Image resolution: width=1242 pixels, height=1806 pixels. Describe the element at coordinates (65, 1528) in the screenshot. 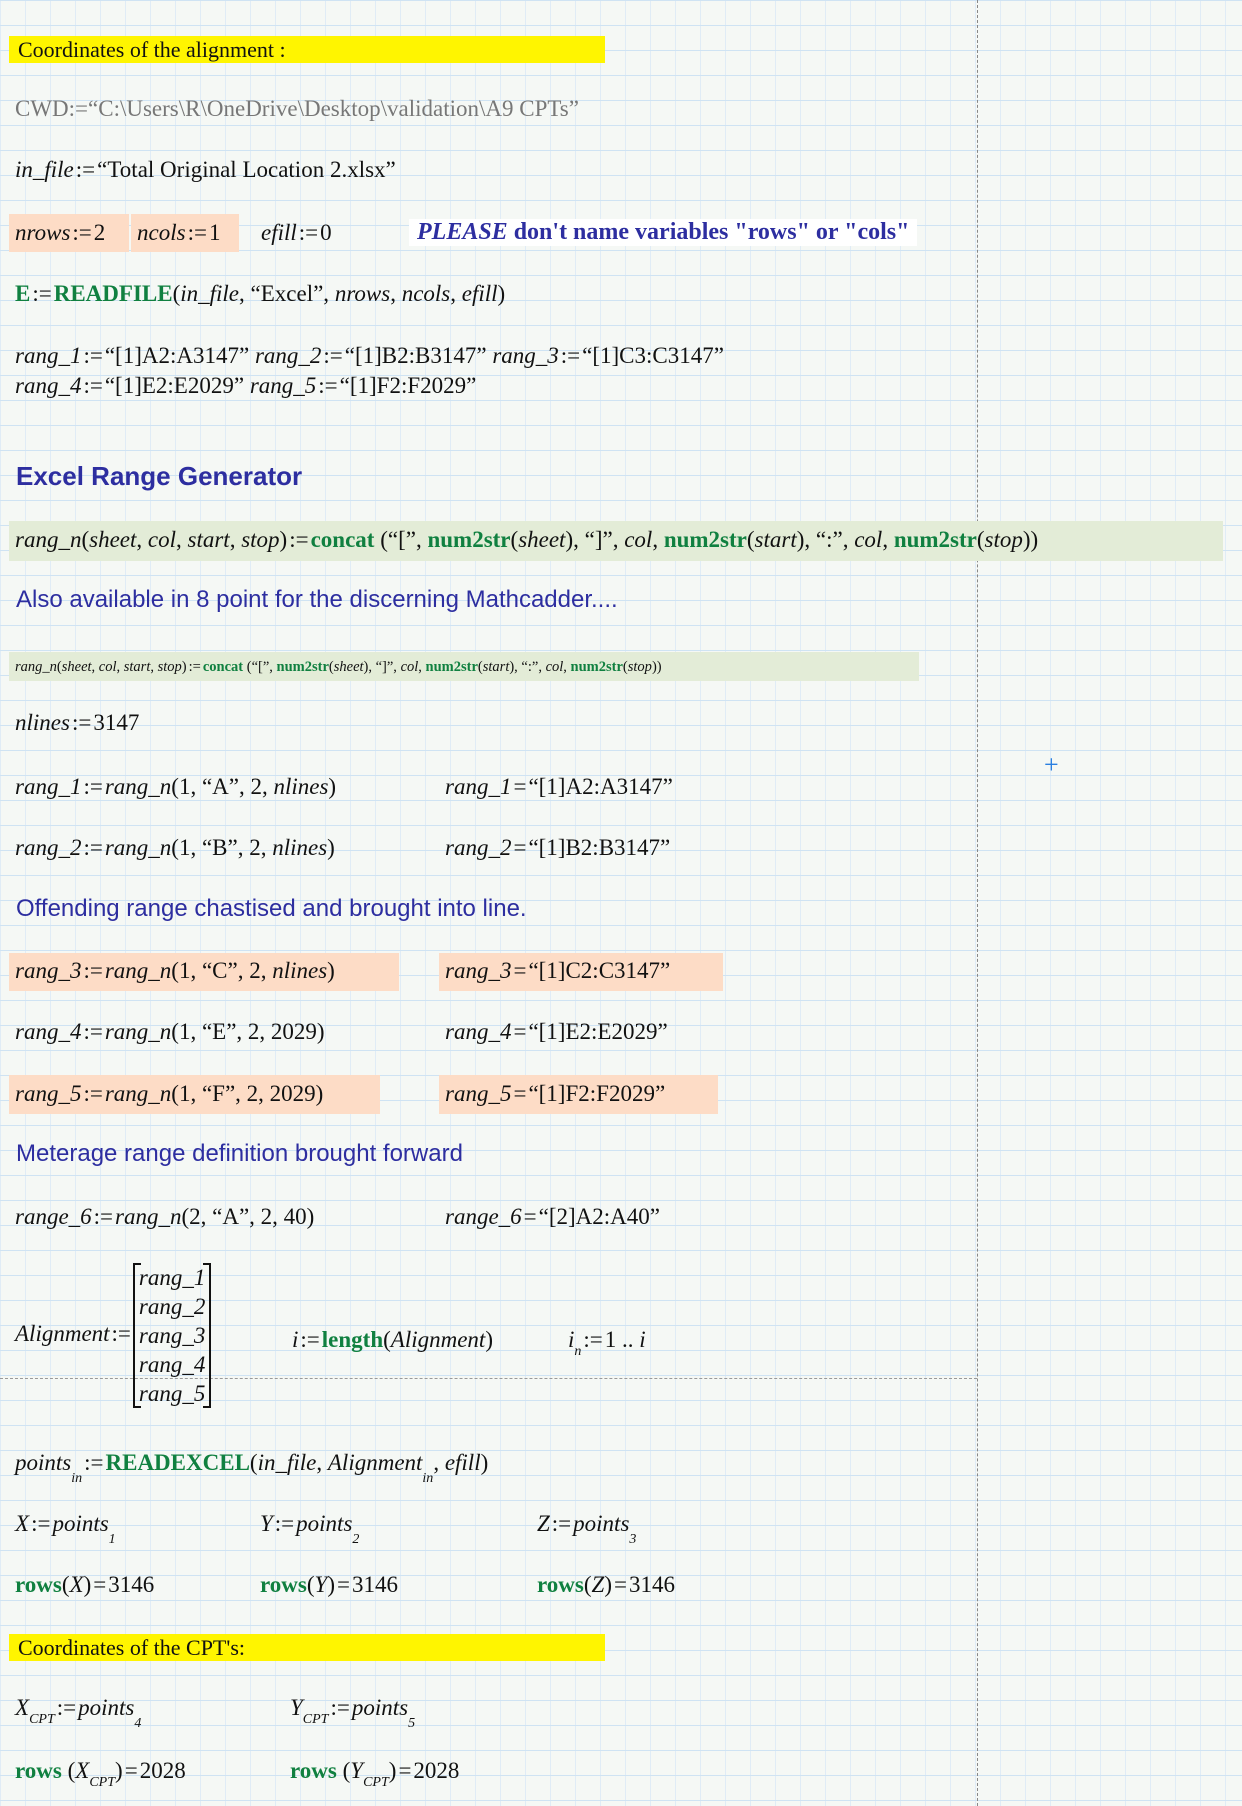

I see `x-definition: X:=points1` at that location.